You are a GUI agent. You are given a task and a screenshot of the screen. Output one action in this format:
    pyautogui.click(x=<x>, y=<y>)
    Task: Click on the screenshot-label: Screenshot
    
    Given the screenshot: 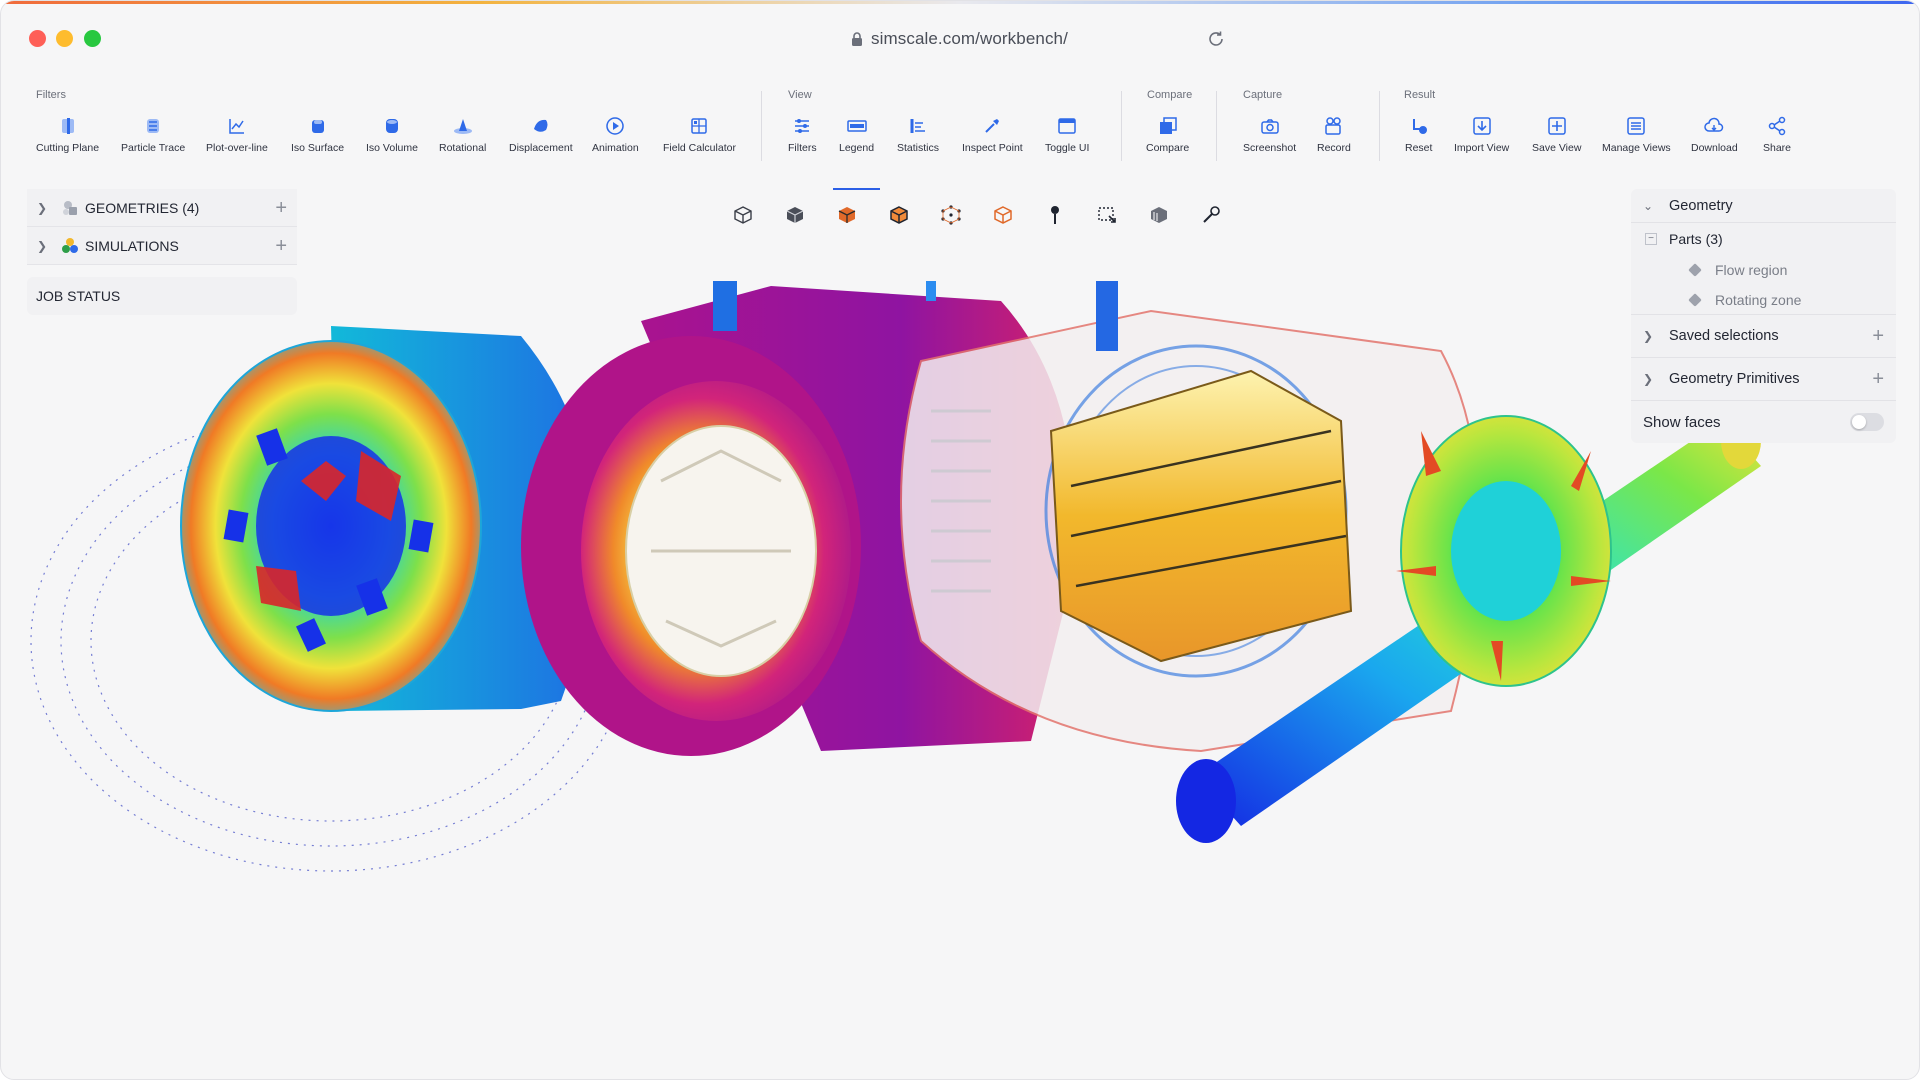 What is the action you would take?
    pyautogui.click(x=1270, y=148)
    